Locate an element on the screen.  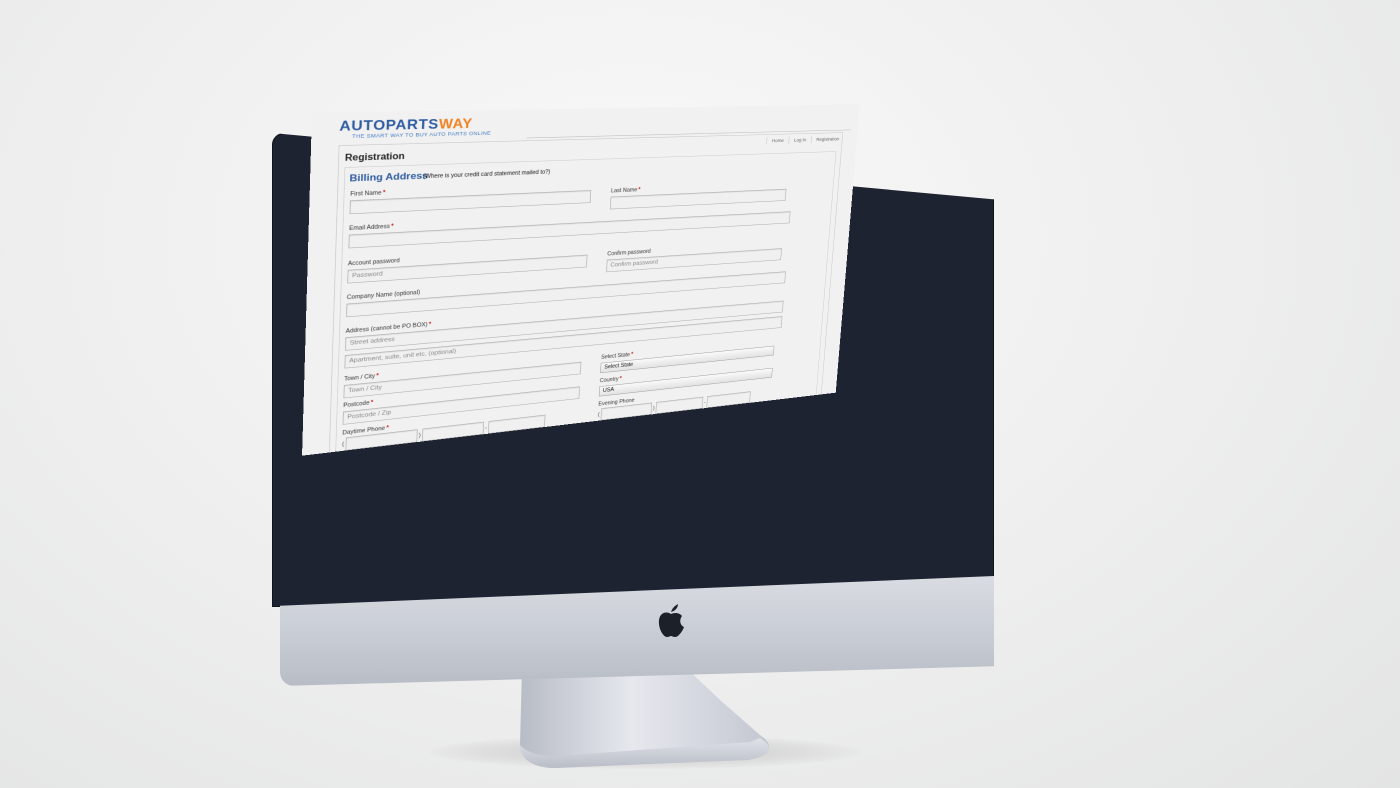
floor-shadow is located at coordinates (645, 752).